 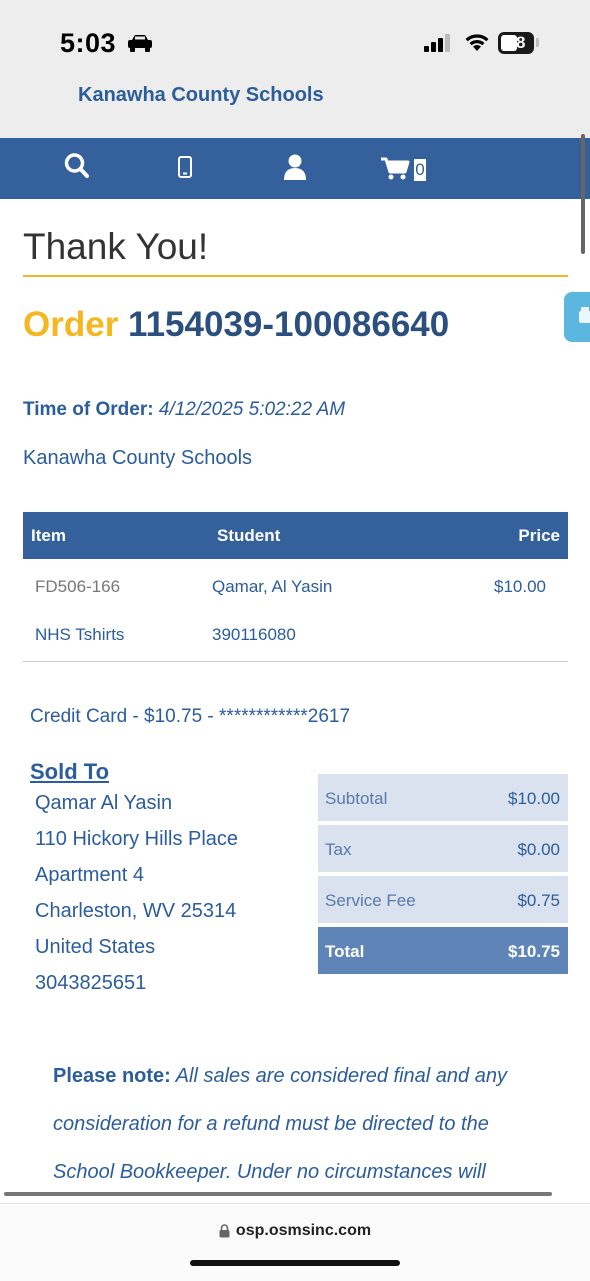 What do you see at coordinates (583, 194) in the screenshot?
I see `vertical-scrollbar` at bounding box center [583, 194].